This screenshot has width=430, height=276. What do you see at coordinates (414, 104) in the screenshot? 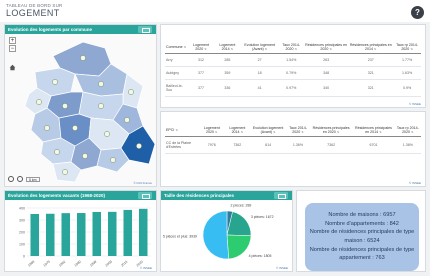
I see `communes-source: © INSEE` at bounding box center [414, 104].